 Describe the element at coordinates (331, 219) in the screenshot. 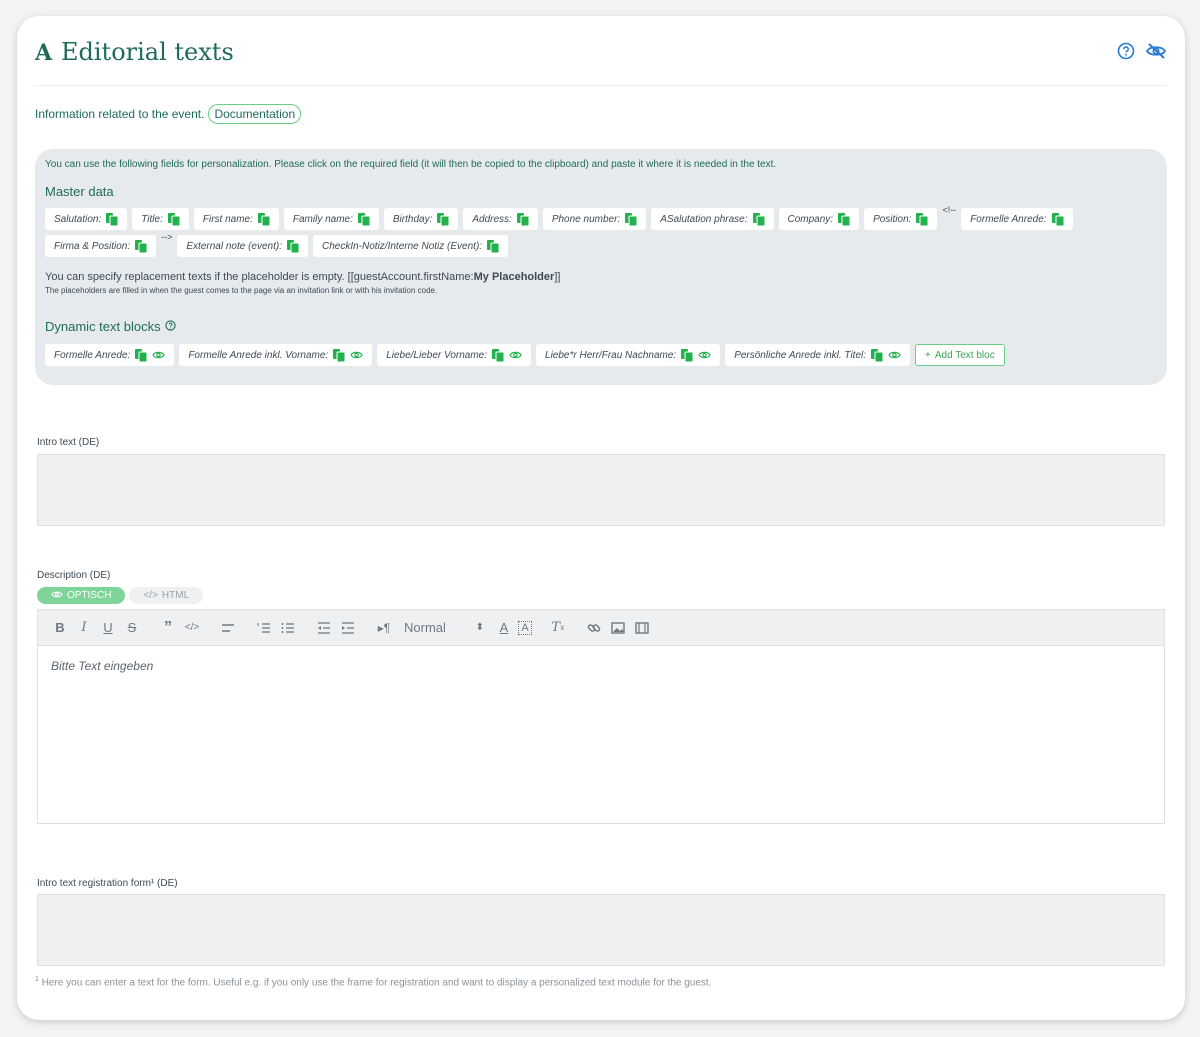

I see `chip-family-name: Family name:` at that location.